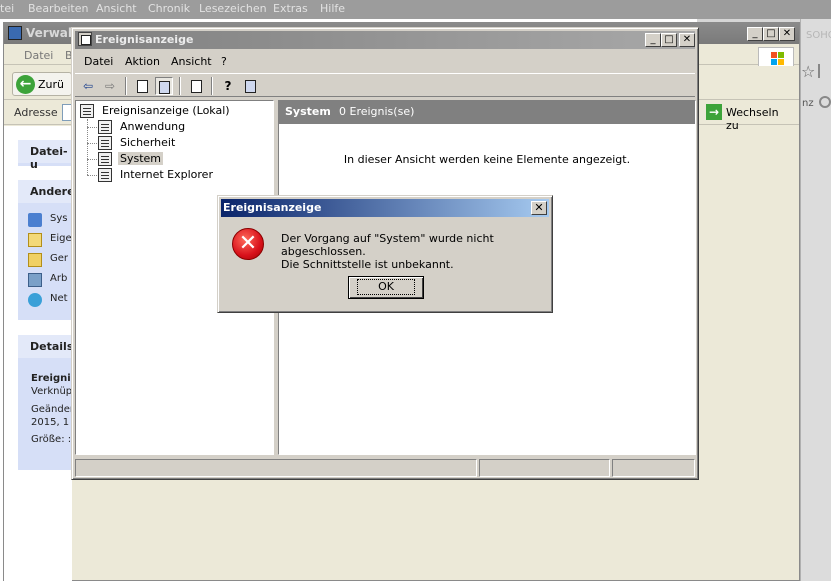 The width and height of the screenshot is (831, 581). I want to click on export-list-icon, so click(196, 86).